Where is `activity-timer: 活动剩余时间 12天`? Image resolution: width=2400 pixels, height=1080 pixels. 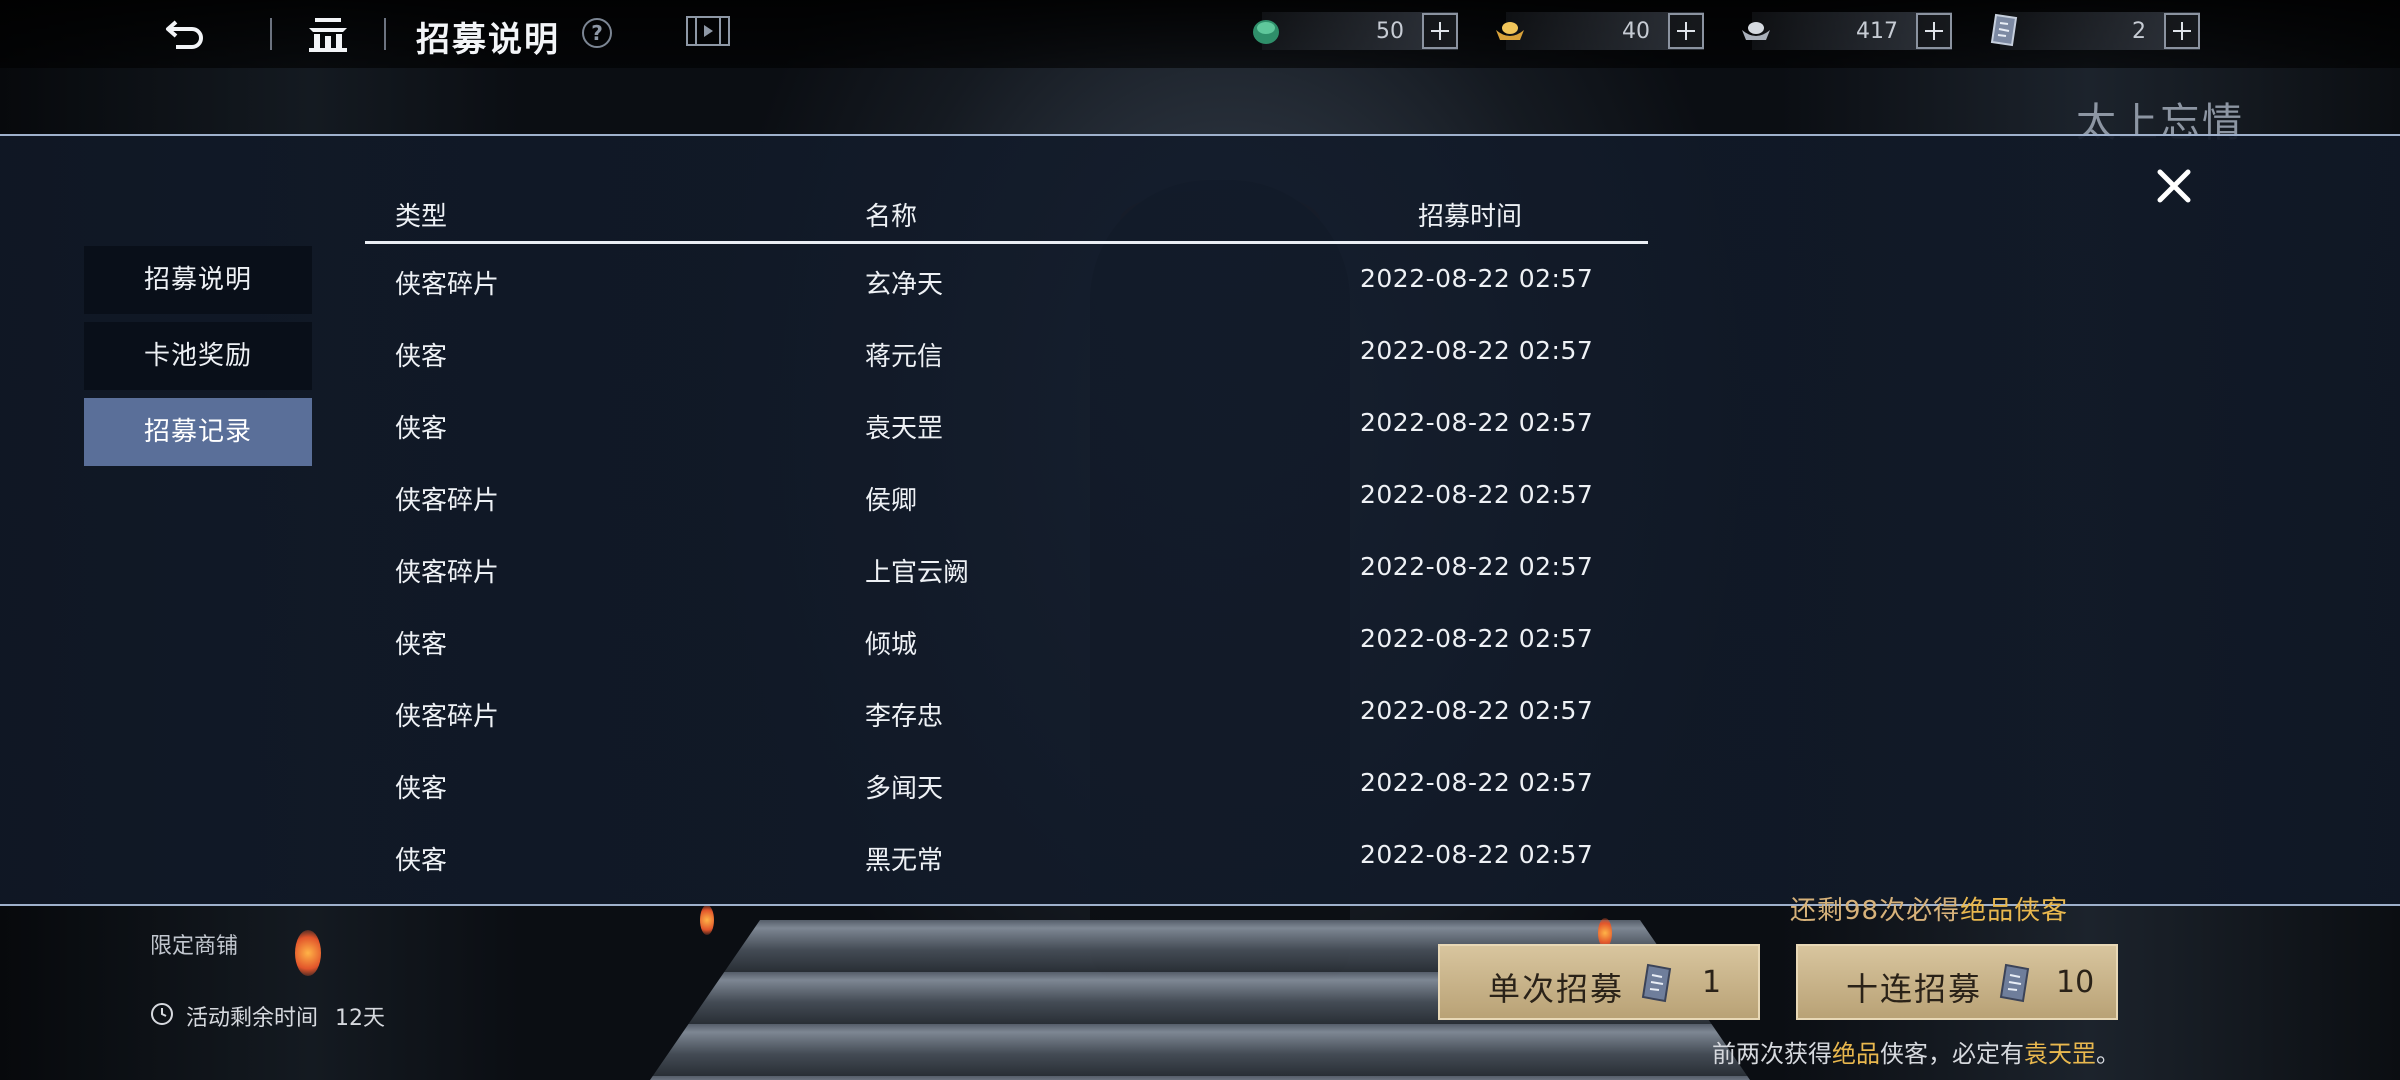 activity-timer: 活动剩余时间 12天 is located at coordinates (285, 1016).